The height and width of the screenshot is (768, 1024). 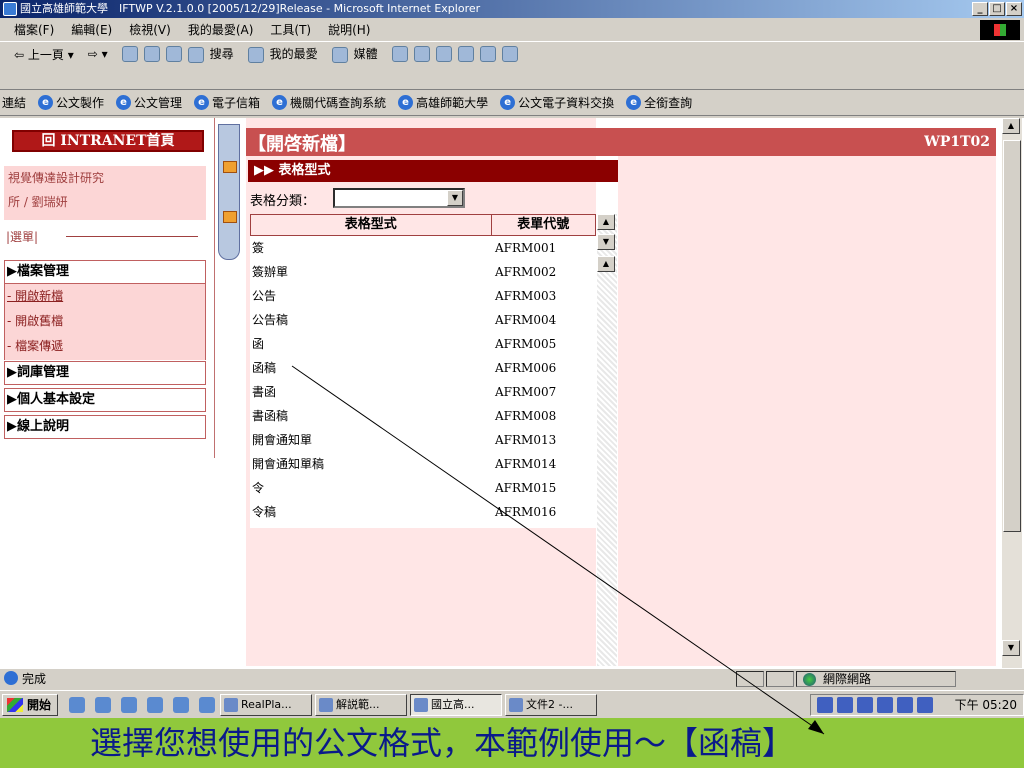 What do you see at coordinates (1012, 336) in the screenshot?
I see `scroll-thumb` at bounding box center [1012, 336].